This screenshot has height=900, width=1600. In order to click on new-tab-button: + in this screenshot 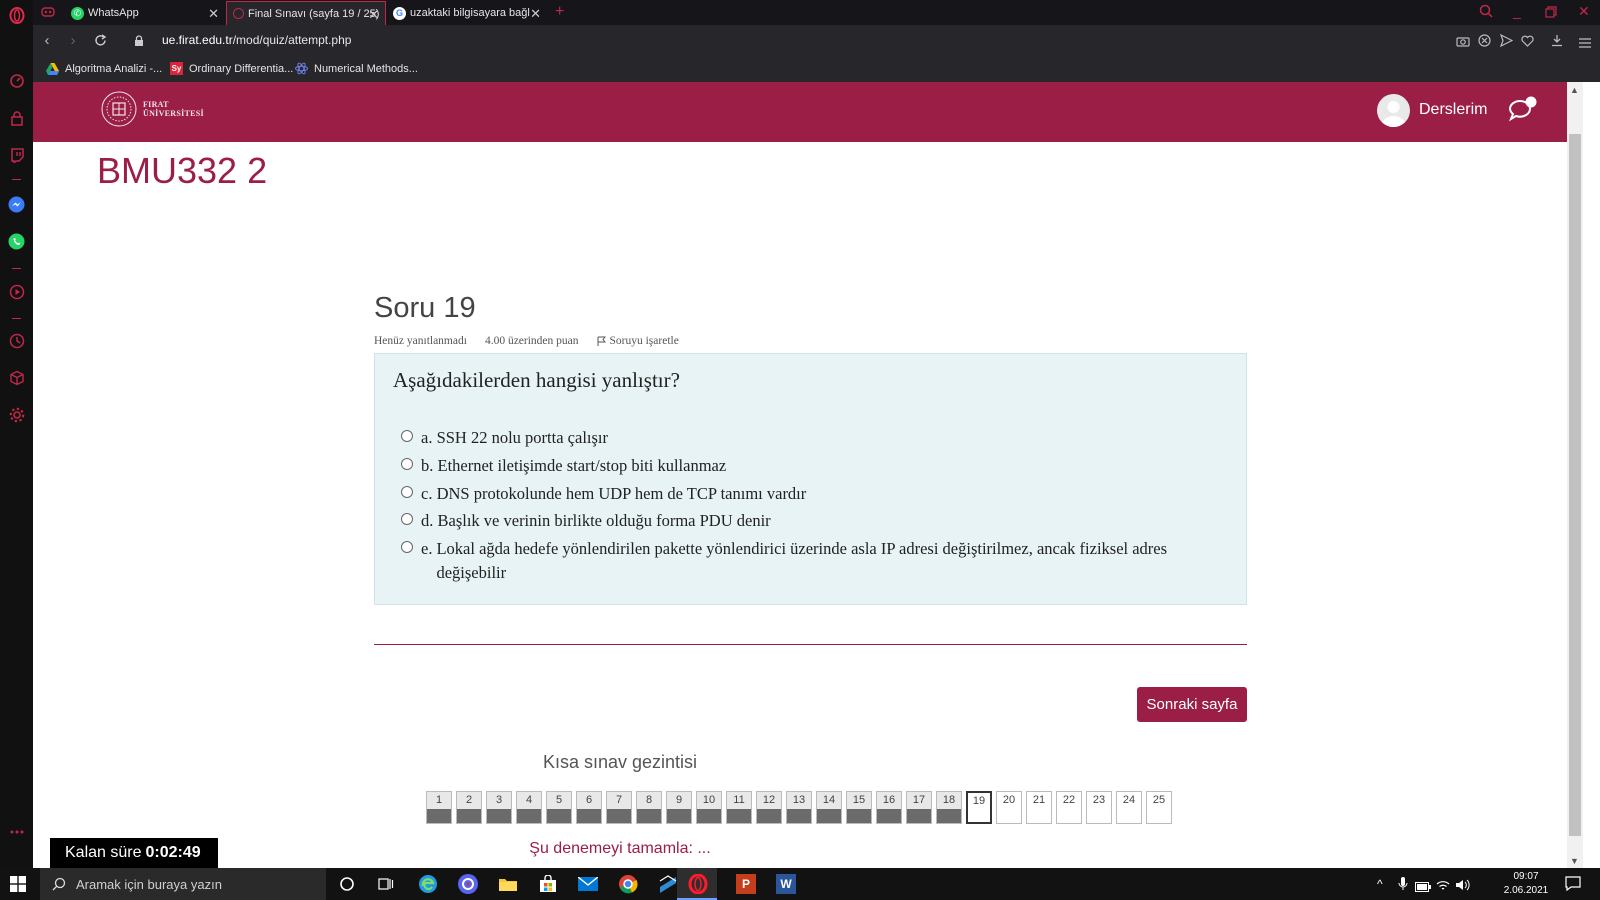, I will do `click(559, 12)`.